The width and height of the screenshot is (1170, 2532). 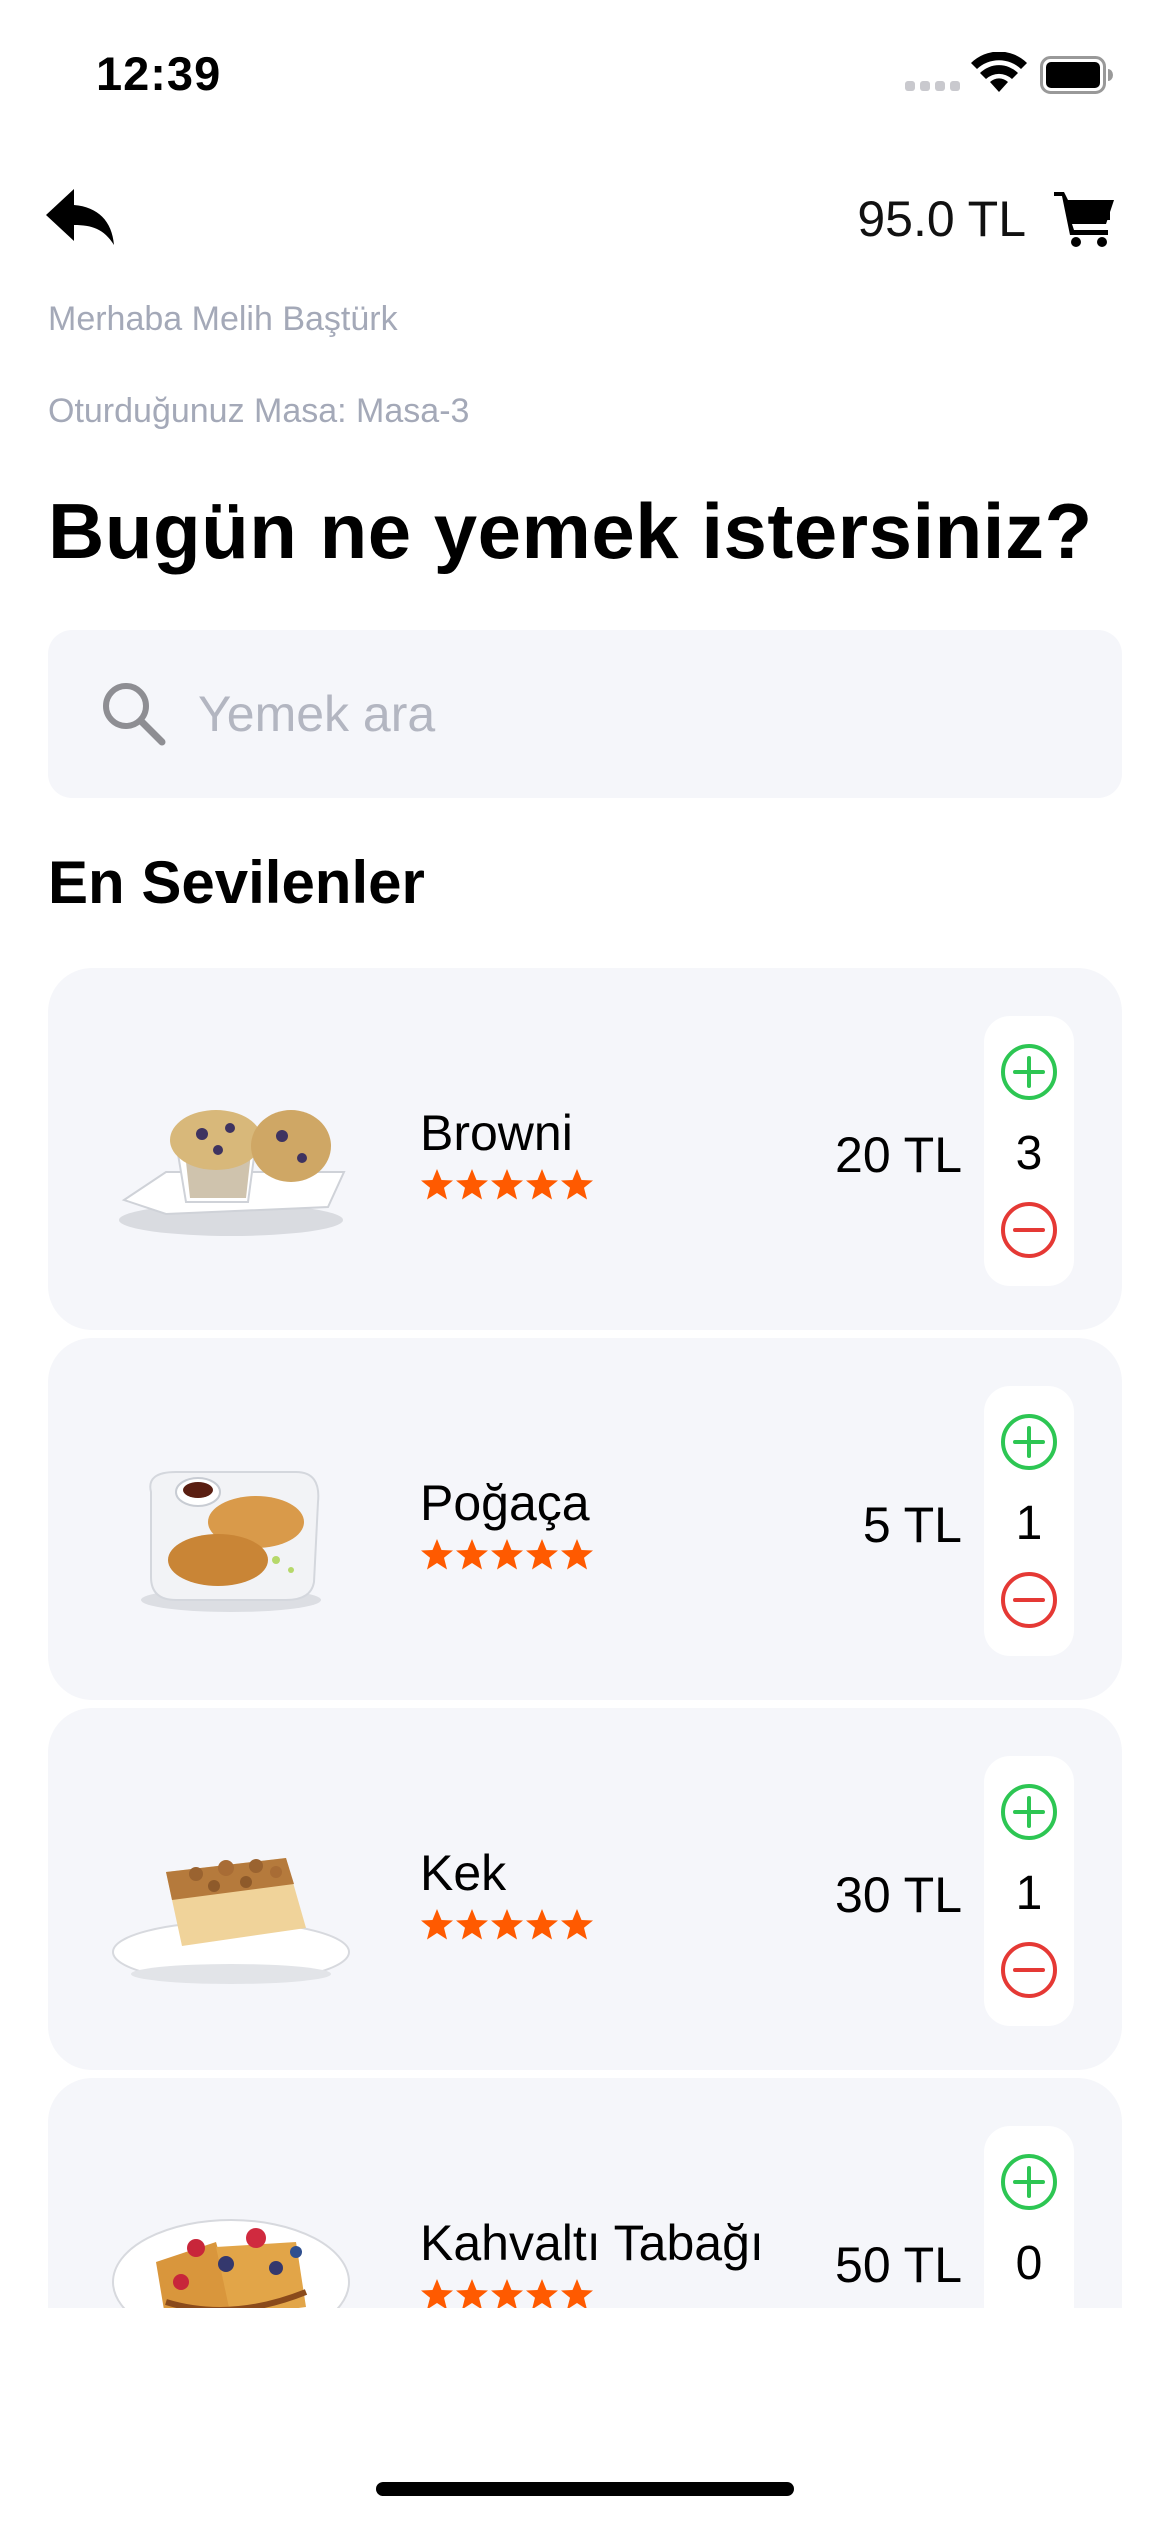 I want to click on section-title: En Sevilenler, so click(x=236, y=882).